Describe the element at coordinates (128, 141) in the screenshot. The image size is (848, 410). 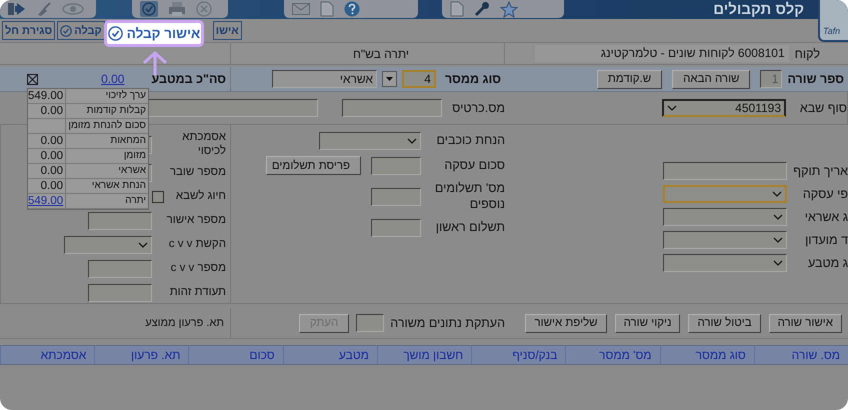
I see `summary-label: המחאות` at that location.